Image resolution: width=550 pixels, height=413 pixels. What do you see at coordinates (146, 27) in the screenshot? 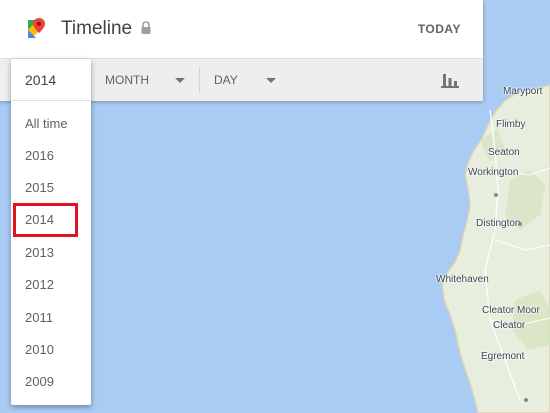
I see `lock-icon` at bounding box center [146, 27].